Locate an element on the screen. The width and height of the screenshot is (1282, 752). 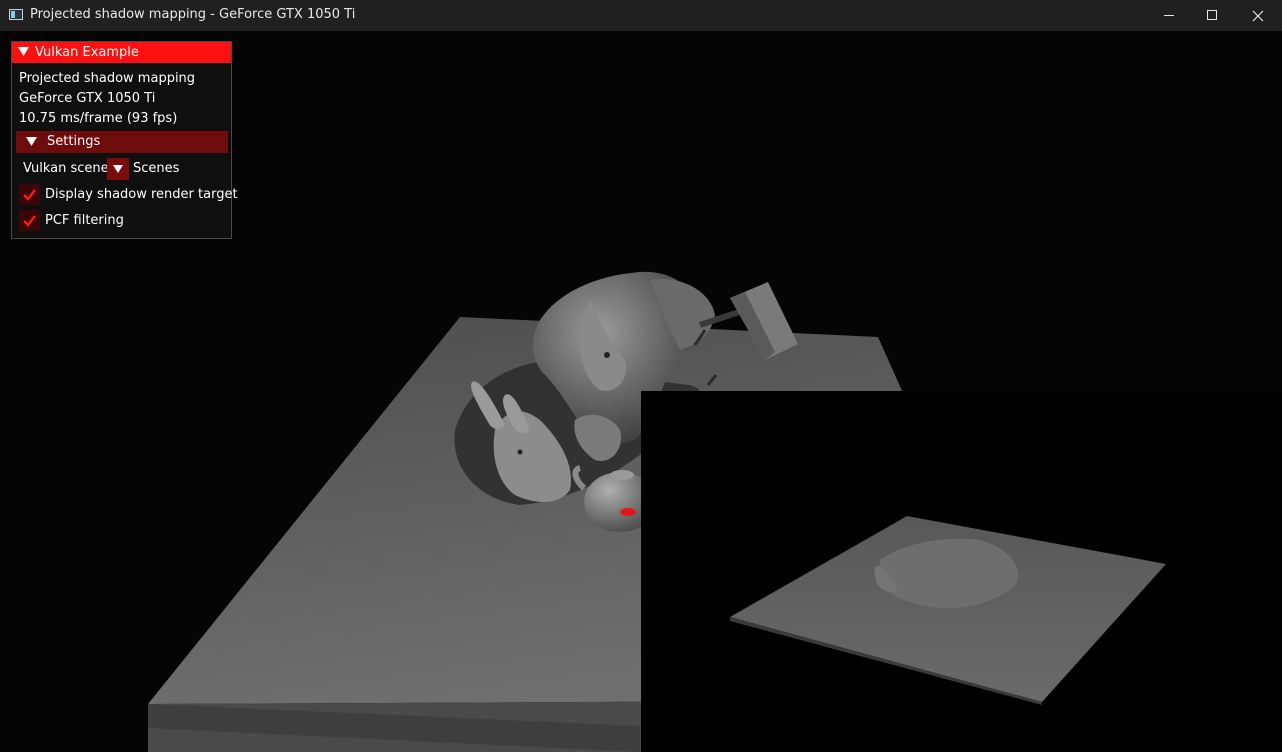
close-icon is located at coordinates (1258, 15).